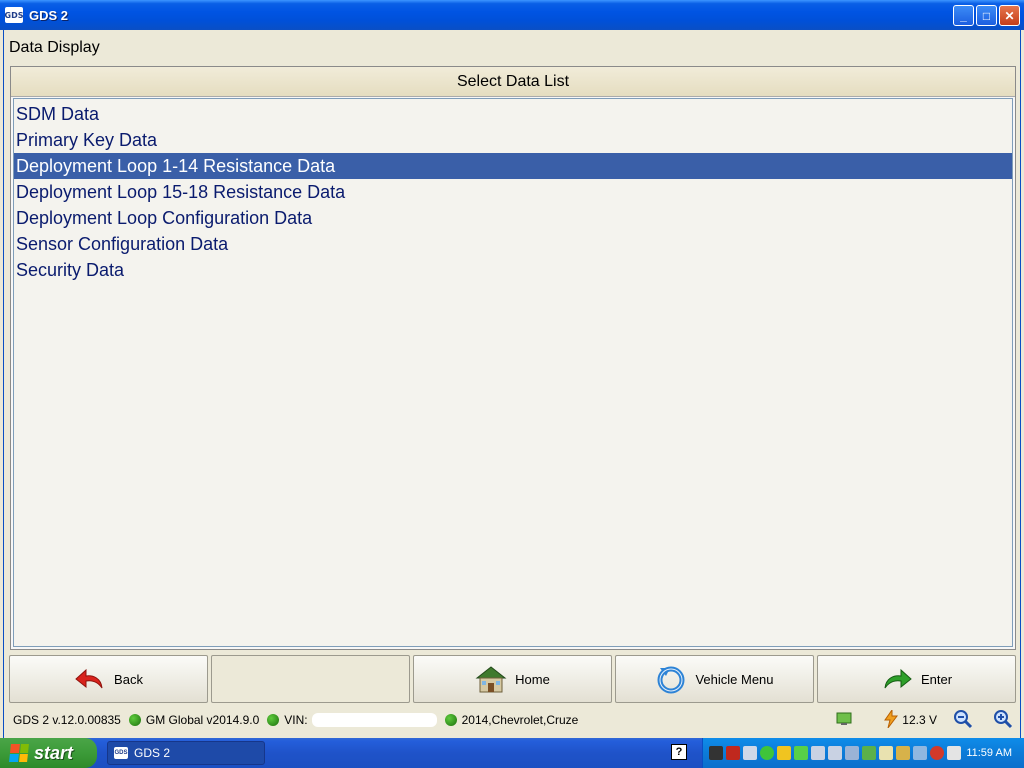 The height and width of the screenshot is (768, 1024). I want to click on camera-icon, so click(716, 753).